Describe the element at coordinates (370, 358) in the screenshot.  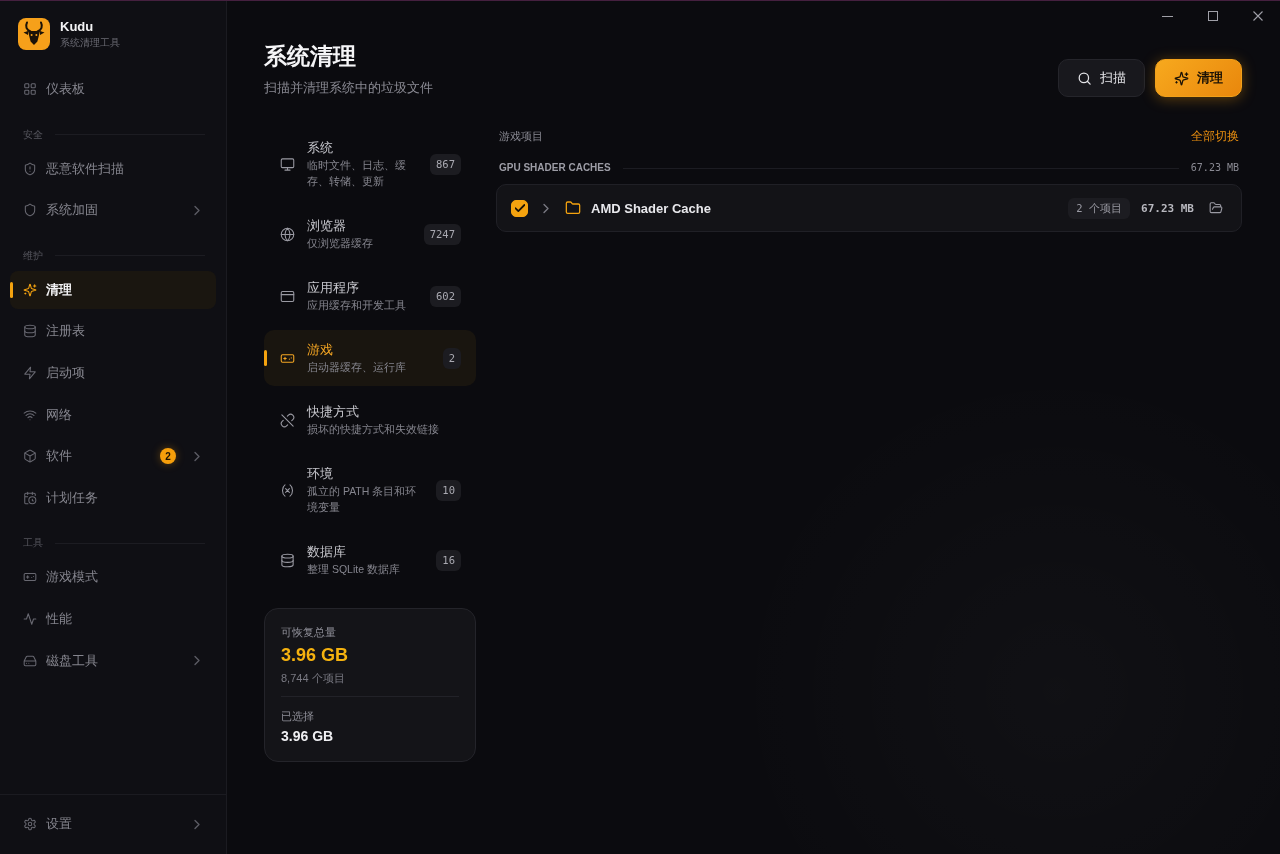
I see `category-item: 游戏 启动器缓存、运行库 2` at that location.